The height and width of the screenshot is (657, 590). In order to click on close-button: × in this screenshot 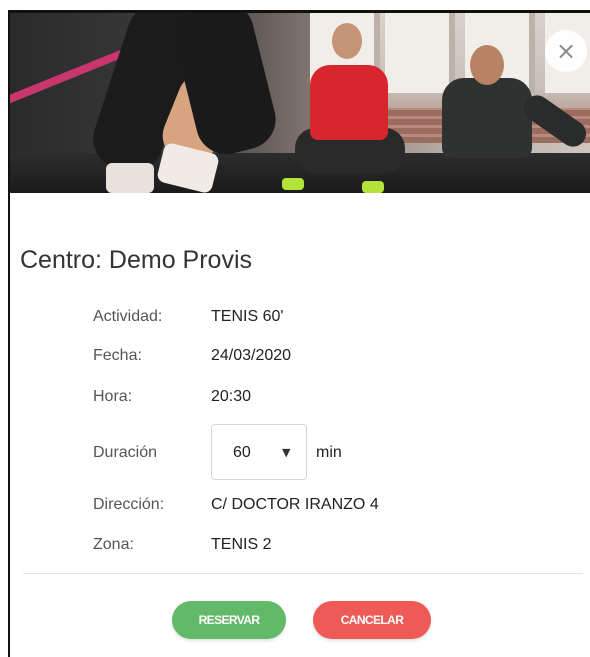, I will do `click(566, 51)`.